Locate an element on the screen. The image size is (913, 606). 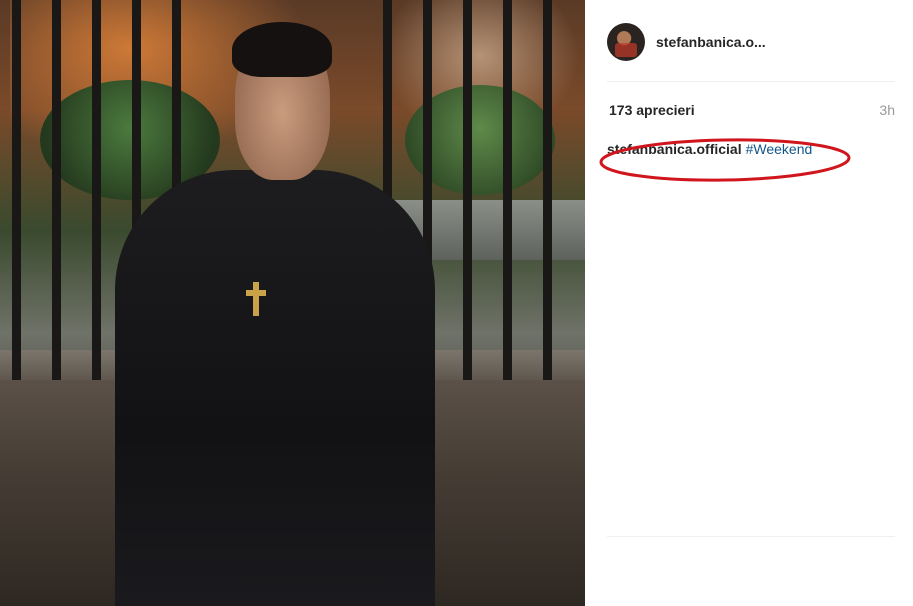
red-ellipse-annotation is located at coordinates (725, 160).